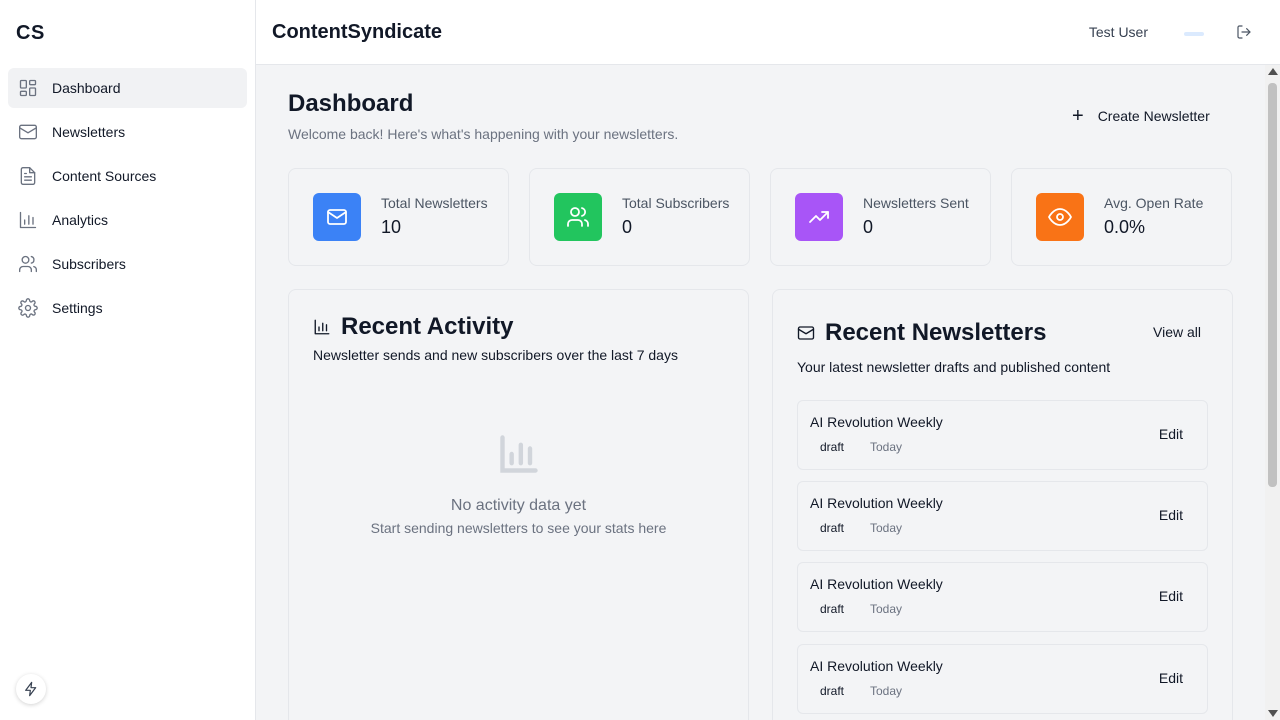 The image size is (1280, 720). I want to click on dev-tools-button, so click(31, 689).